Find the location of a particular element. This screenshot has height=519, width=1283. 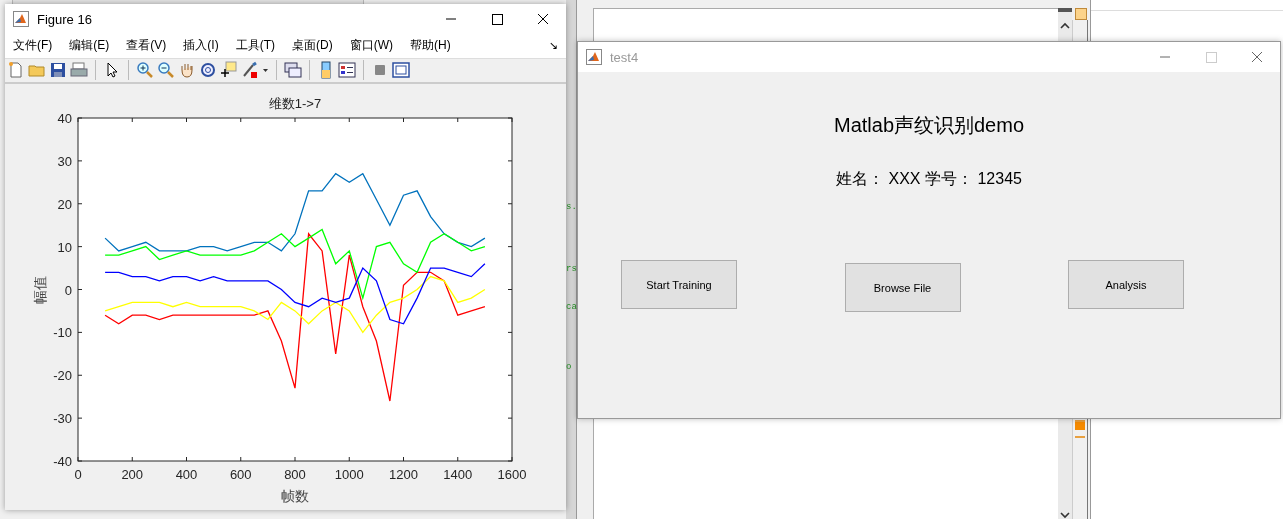

axis-label: 幅值 is located at coordinates (40, 289).